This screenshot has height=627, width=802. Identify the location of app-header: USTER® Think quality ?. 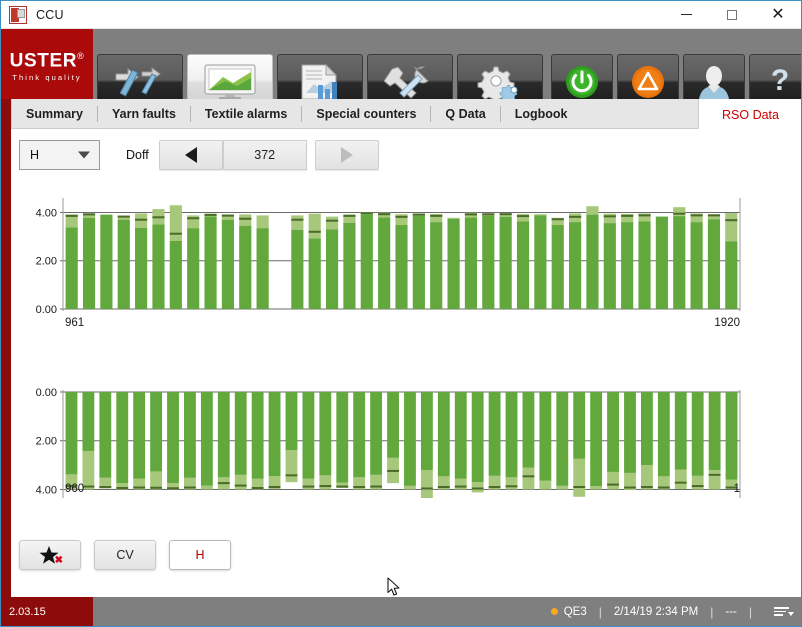
(401, 69).